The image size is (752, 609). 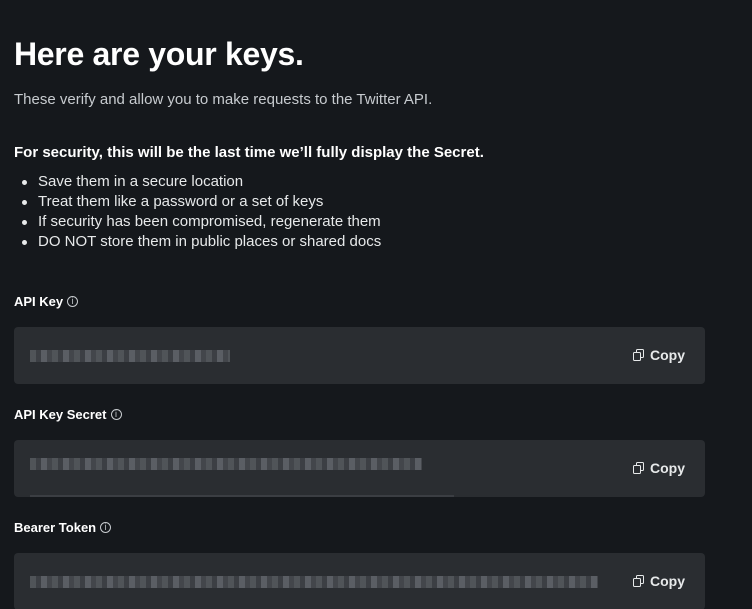 I want to click on api-key-secret-label: API Key Secret i, so click(x=68, y=414).